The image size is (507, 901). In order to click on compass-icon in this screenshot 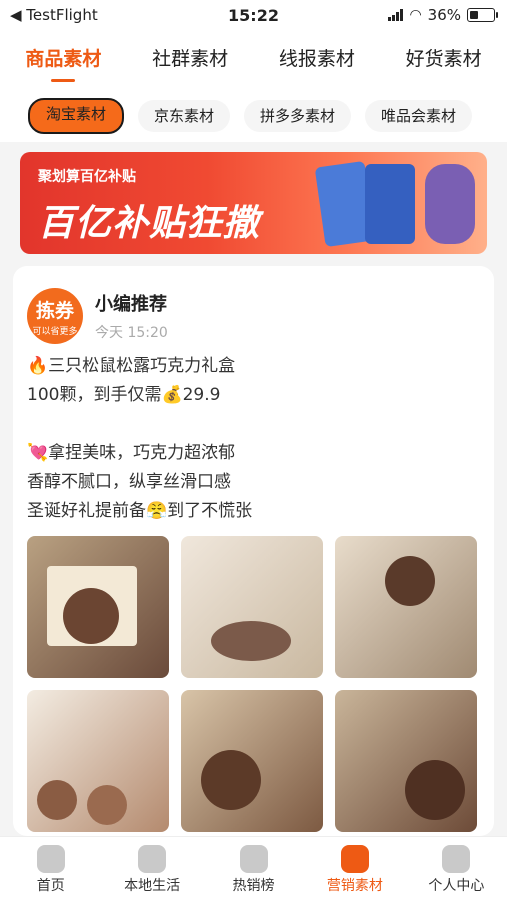, I will do `click(152, 859)`.